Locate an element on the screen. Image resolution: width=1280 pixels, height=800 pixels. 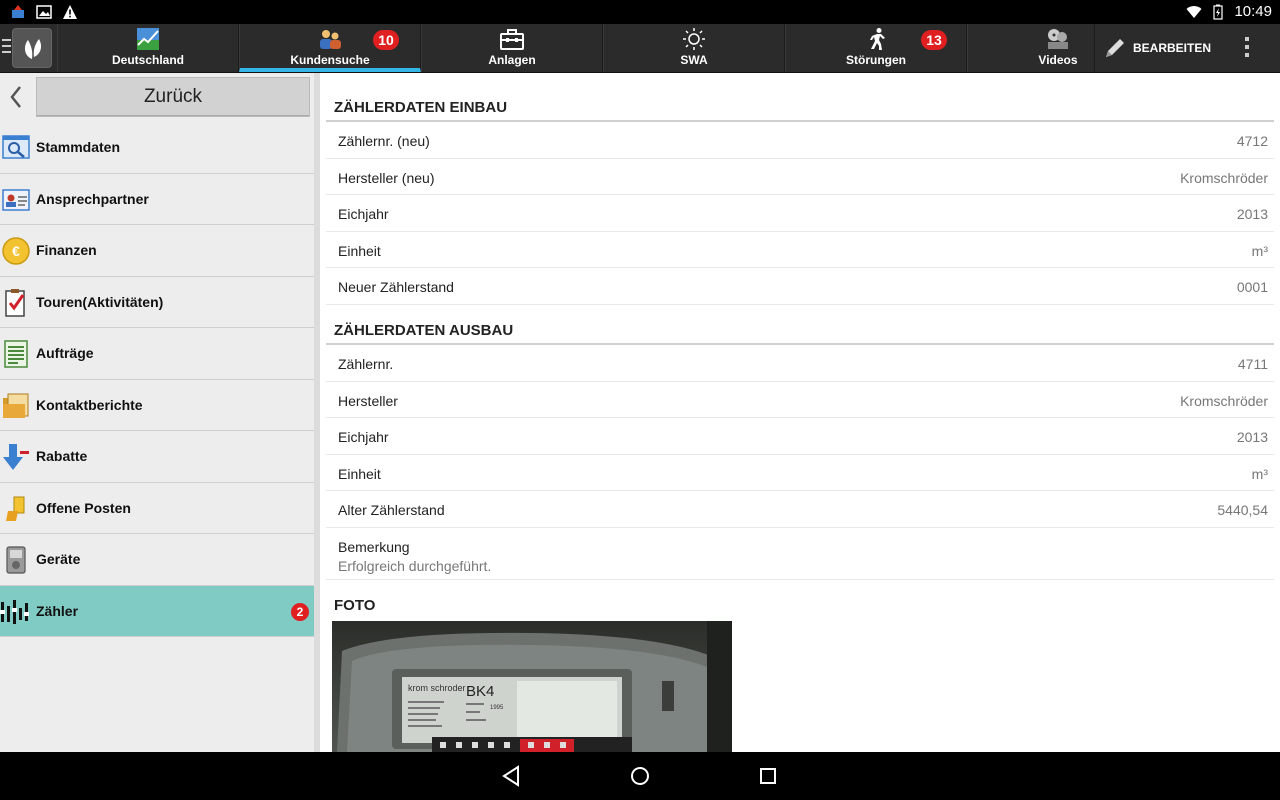
sidebar-item-rabatte: Rabatte is located at coordinates (157, 457).